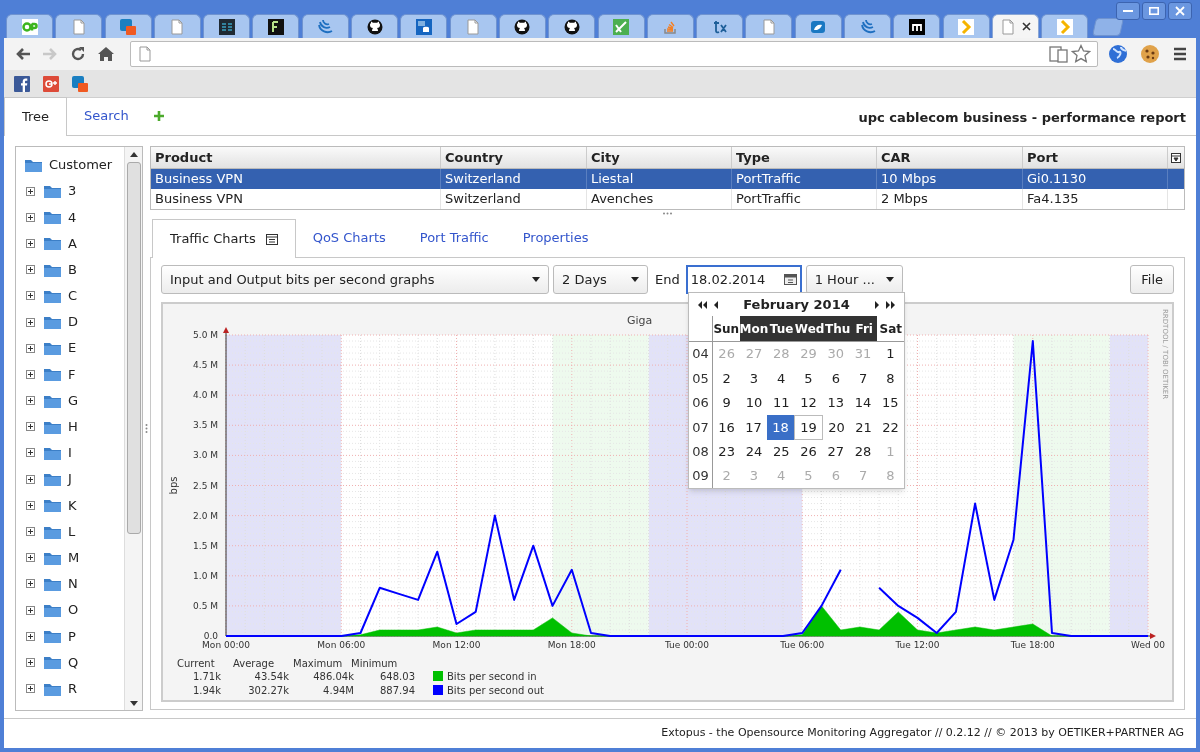 The height and width of the screenshot is (752, 1200). Describe the element at coordinates (753, 427) in the screenshot. I see `calendar-day: 17` at that location.